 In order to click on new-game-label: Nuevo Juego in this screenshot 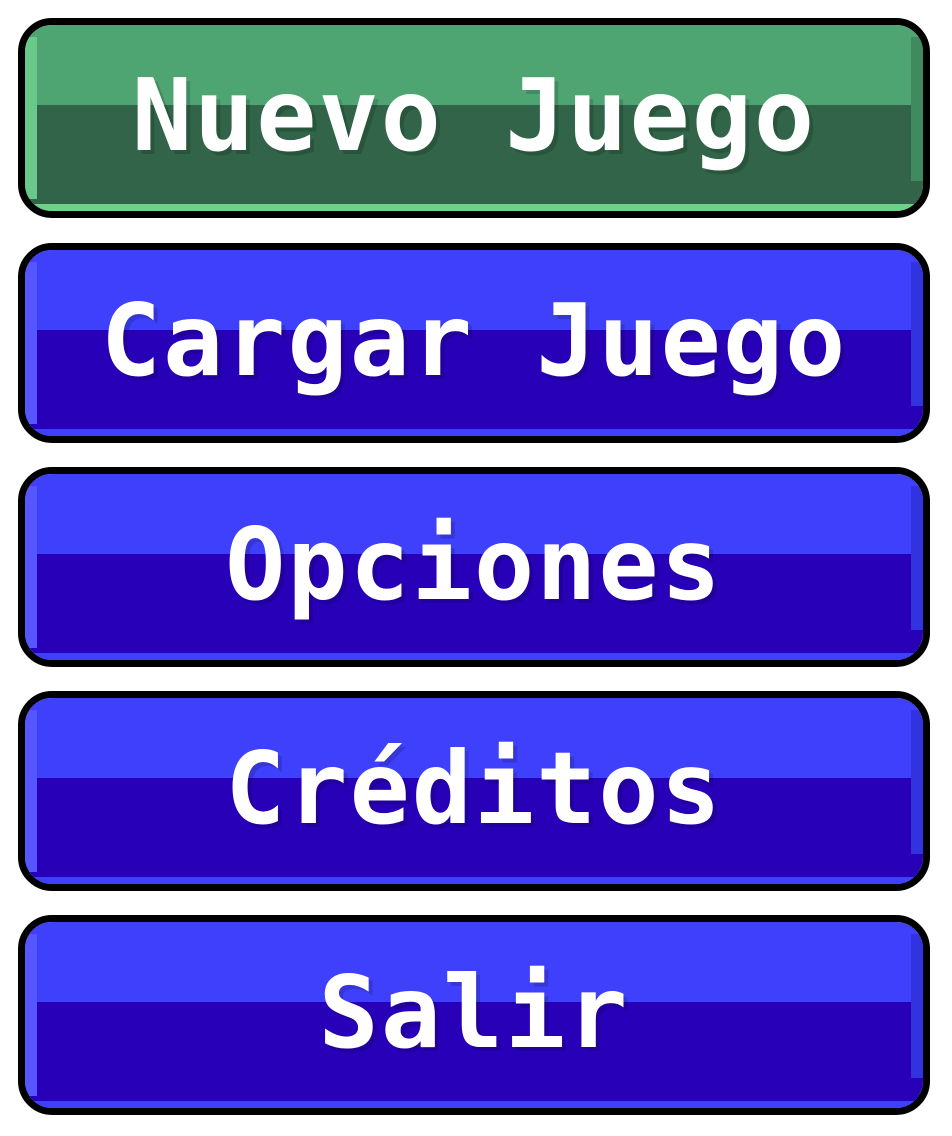, I will do `click(474, 115)`.